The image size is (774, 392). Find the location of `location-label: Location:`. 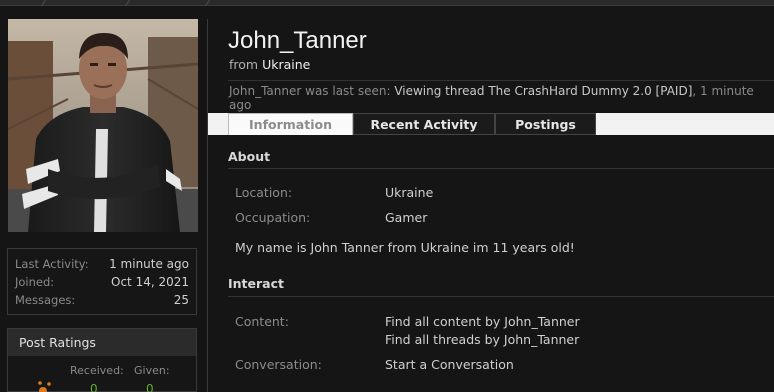

location-label: Location: is located at coordinates (264, 192).